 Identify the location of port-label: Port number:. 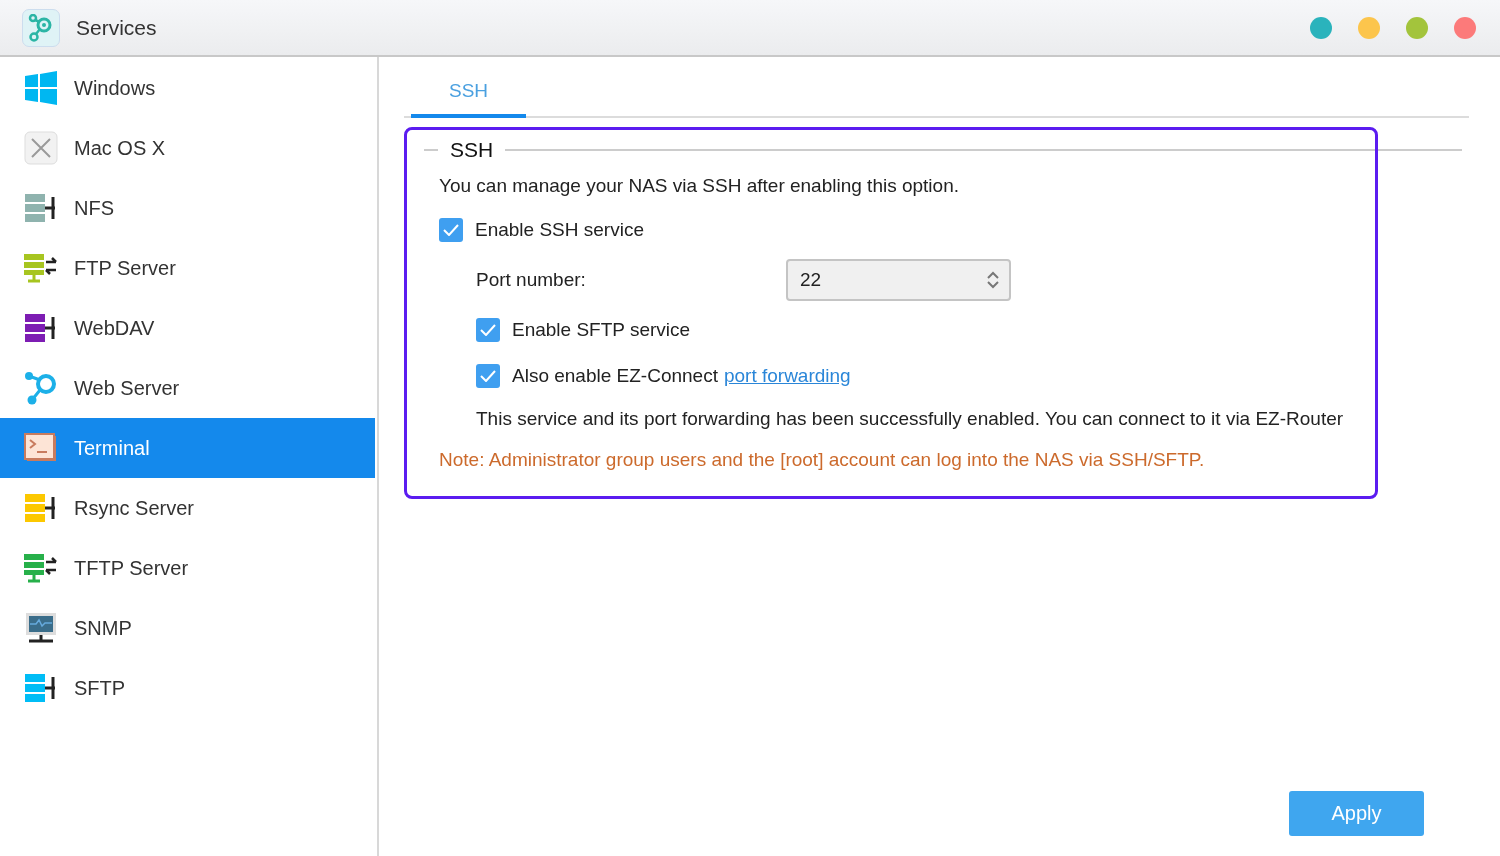
(531, 280).